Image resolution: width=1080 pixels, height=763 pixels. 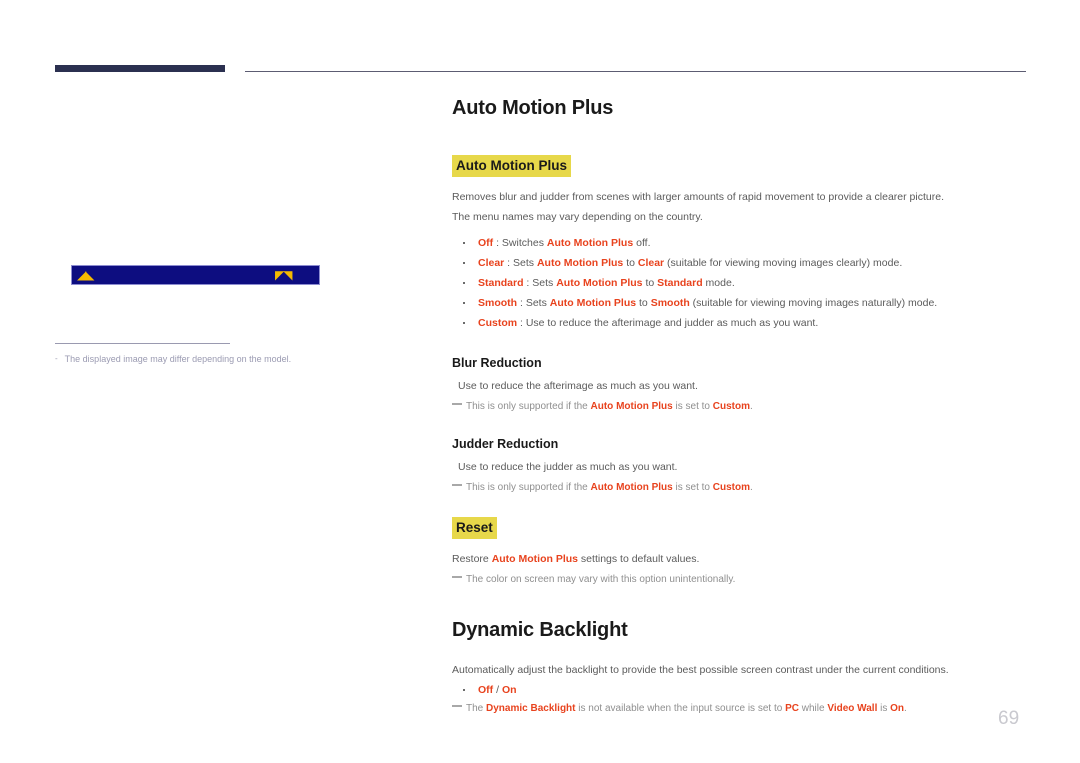 I want to click on option-keyword: Off, so click(x=486, y=243).